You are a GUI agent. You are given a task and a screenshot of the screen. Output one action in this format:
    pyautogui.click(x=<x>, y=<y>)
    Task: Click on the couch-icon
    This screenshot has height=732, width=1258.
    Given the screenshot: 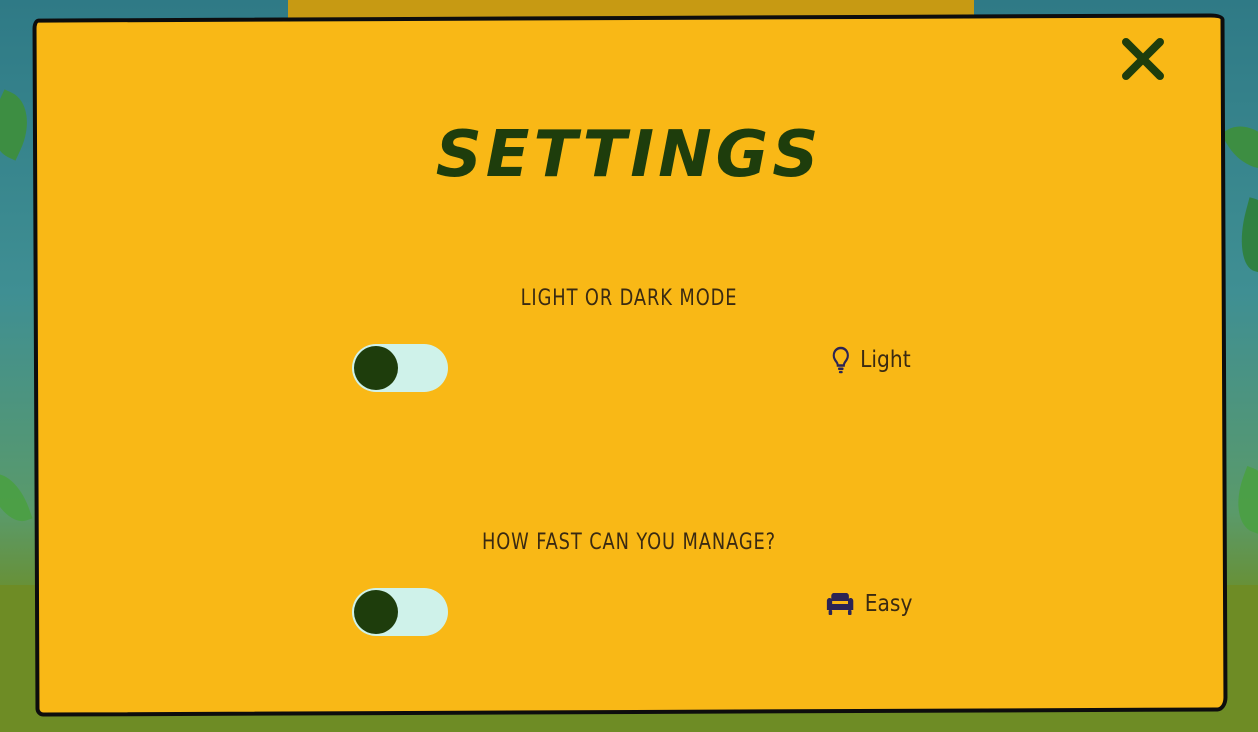 What is the action you would take?
    pyautogui.click(x=840, y=604)
    